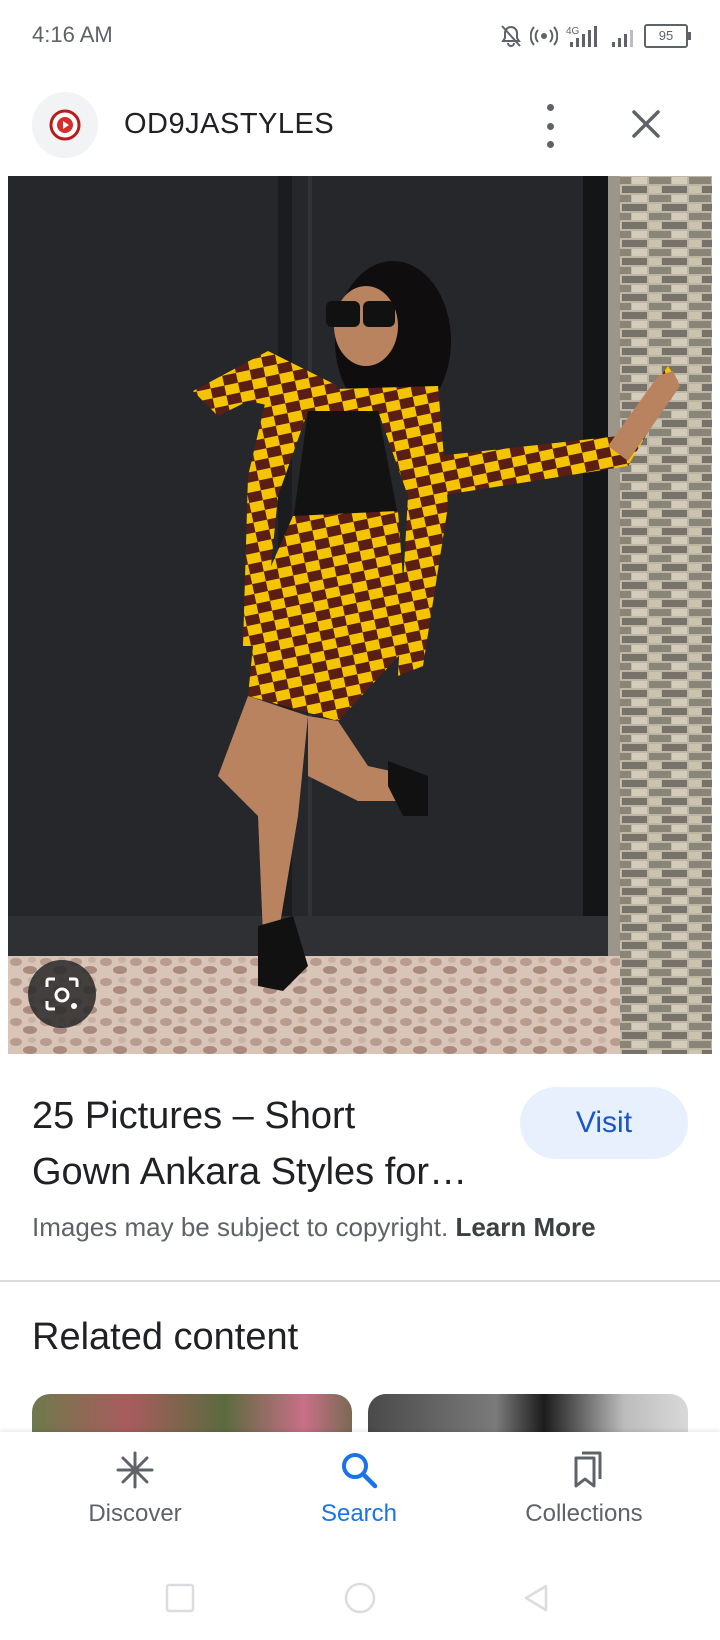 The width and height of the screenshot is (720, 1640). Describe the element at coordinates (588, 1469) in the screenshot. I see `bookmarks-icon` at that location.